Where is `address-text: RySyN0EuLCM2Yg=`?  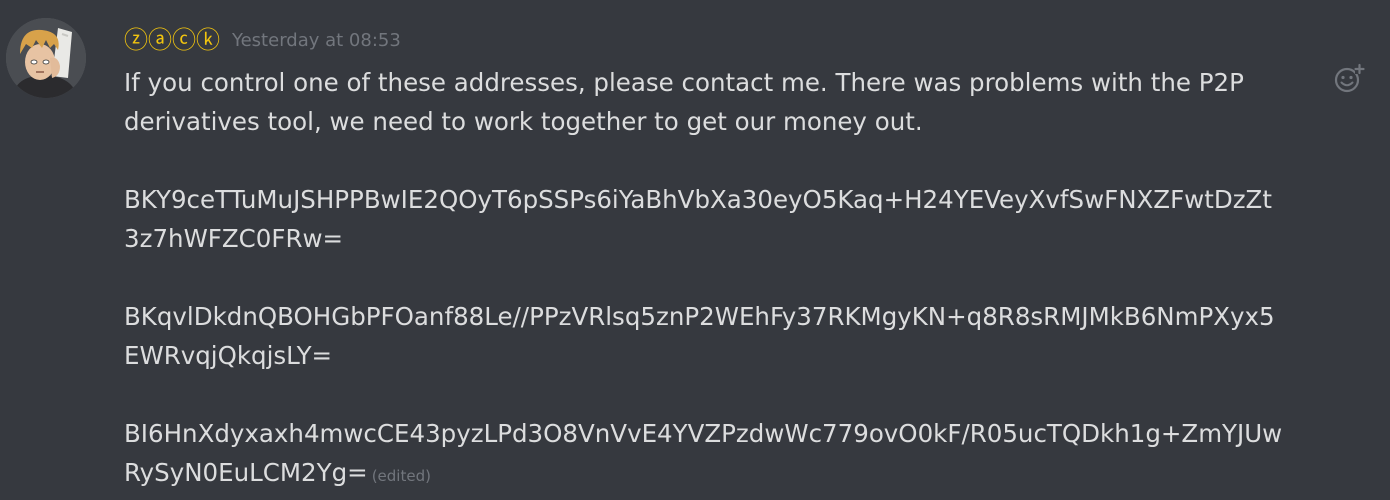
address-text: RySyN0EuLCM2Yg= is located at coordinates (246, 472).